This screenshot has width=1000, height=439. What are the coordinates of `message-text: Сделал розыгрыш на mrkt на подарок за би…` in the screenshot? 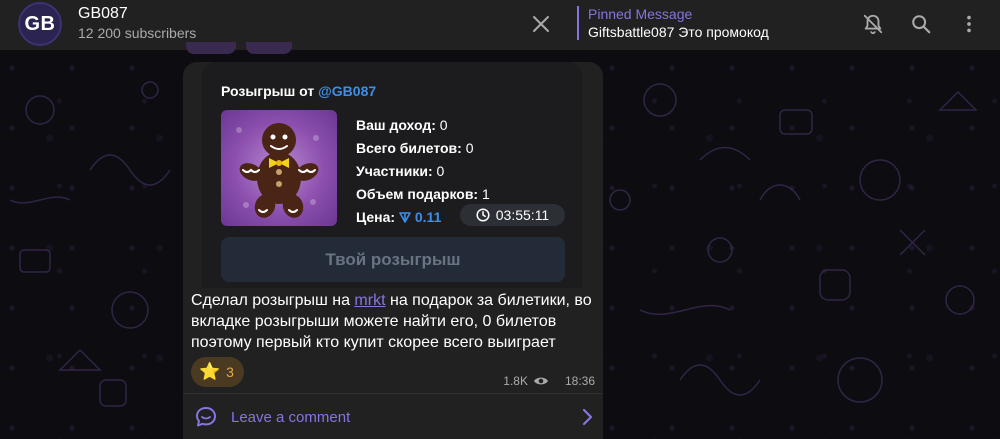 It's located at (393, 321).